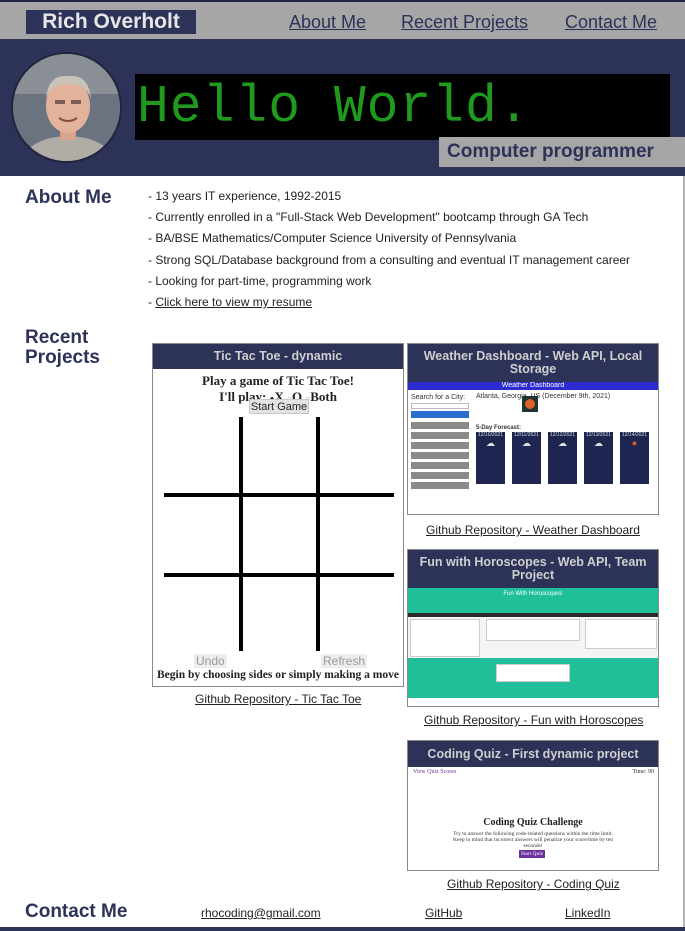 The width and height of the screenshot is (685, 931). I want to click on about-item-resume: - Click here to view my resume, so click(389, 302).